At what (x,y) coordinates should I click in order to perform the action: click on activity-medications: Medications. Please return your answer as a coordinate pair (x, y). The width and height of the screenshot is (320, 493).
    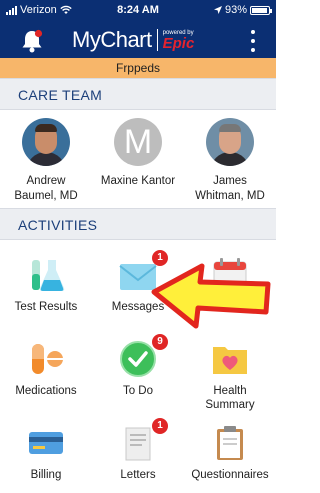
    Looking at the image, I should click on (46, 370).